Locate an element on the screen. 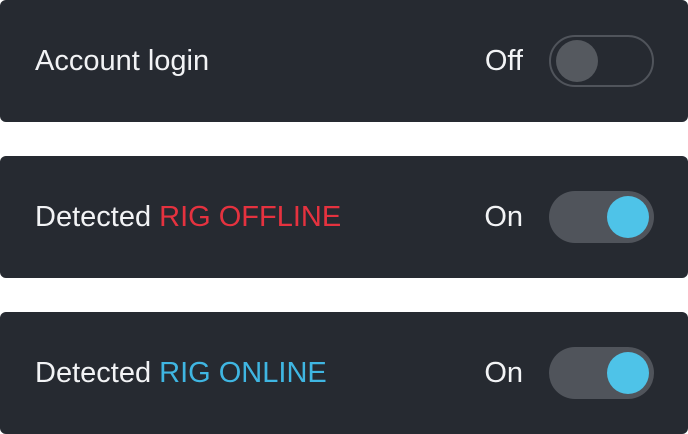 This screenshot has width=688, height=434. setting-label: Detected RIG ONLINE is located at coordinates (181, 373).